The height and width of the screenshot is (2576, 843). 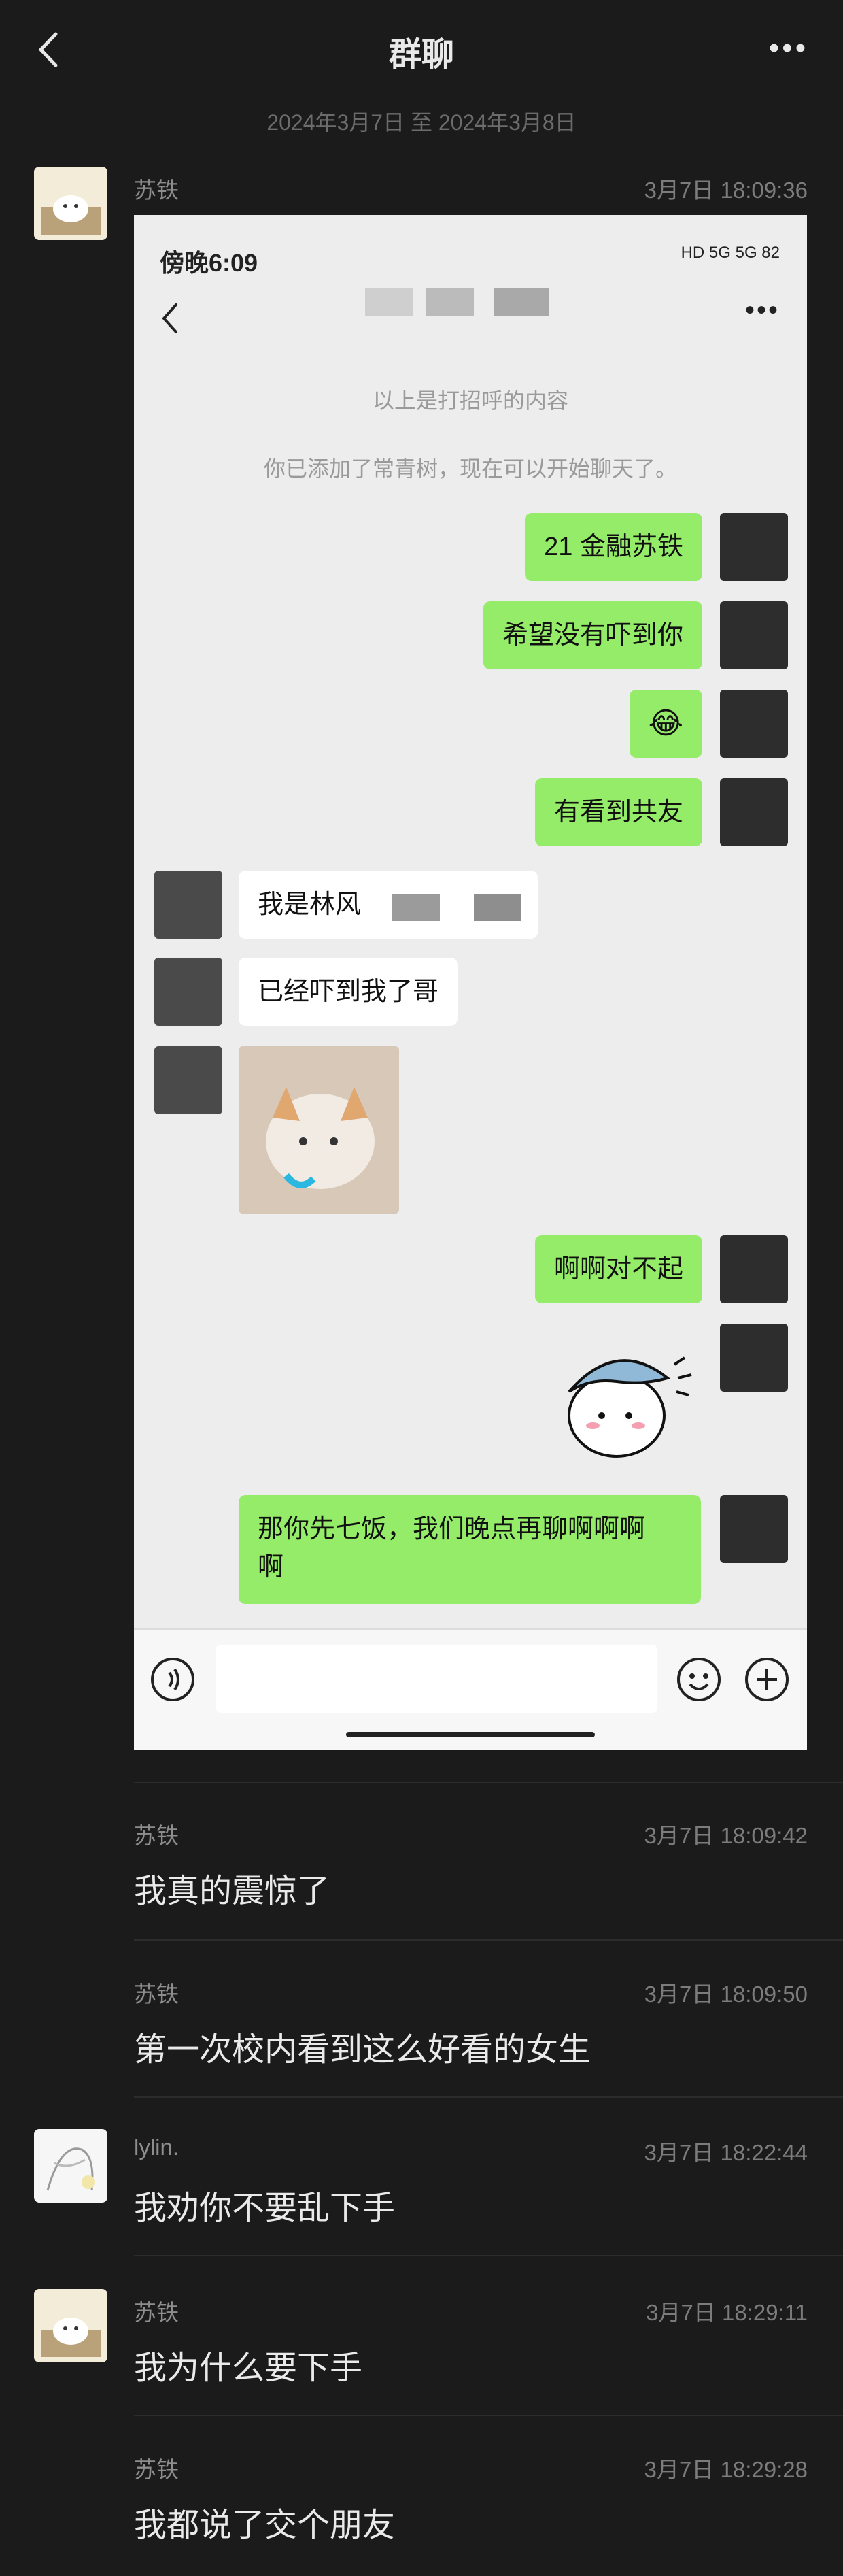 I want to click on chat-bubble-sent: 啊啊对不起, so click(x=618, y=1269).